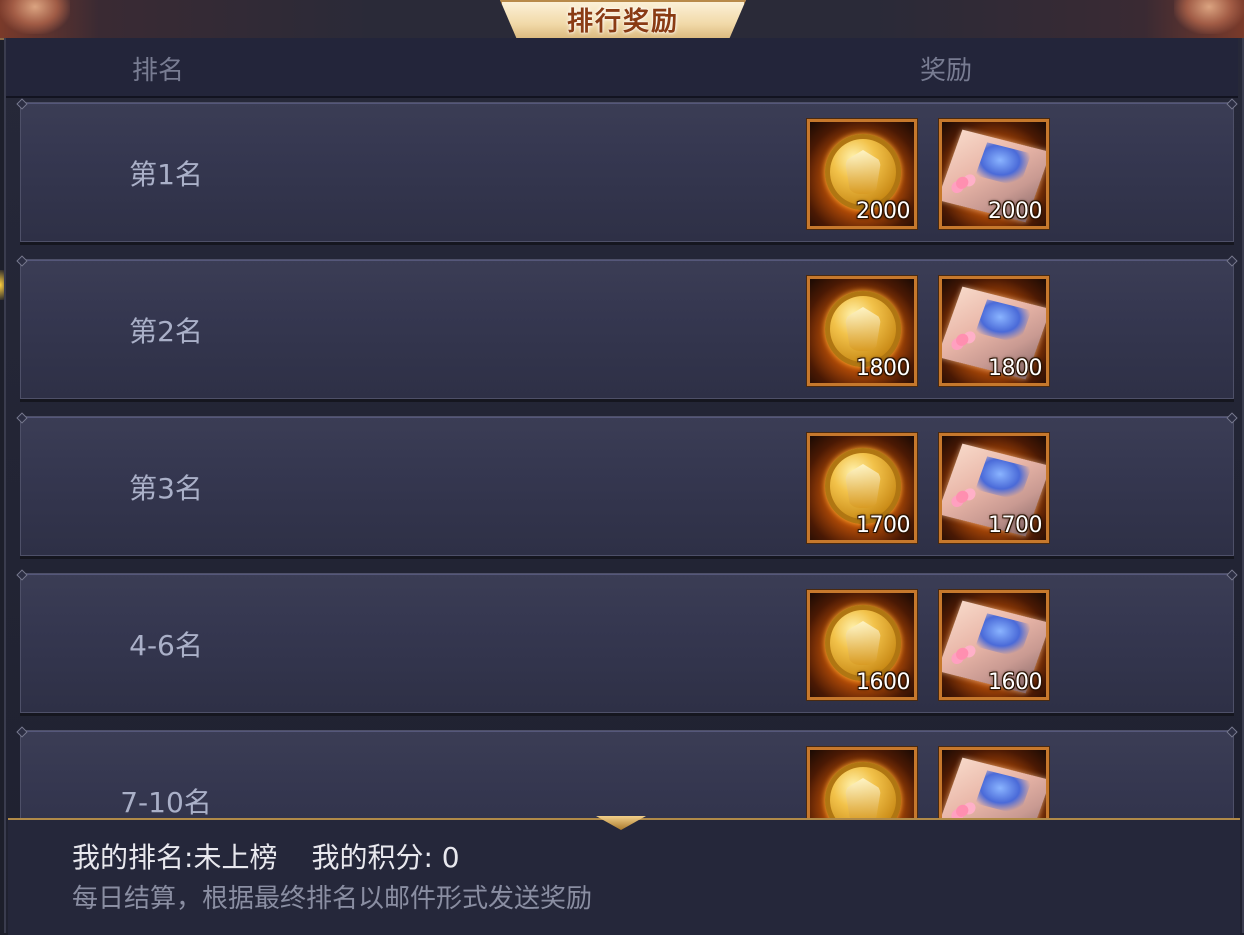  What do you see at coordinates (862, 488) in the screenshot?
I see `reward-item-gold-coin: 1700` at bounding box center [862, 488].